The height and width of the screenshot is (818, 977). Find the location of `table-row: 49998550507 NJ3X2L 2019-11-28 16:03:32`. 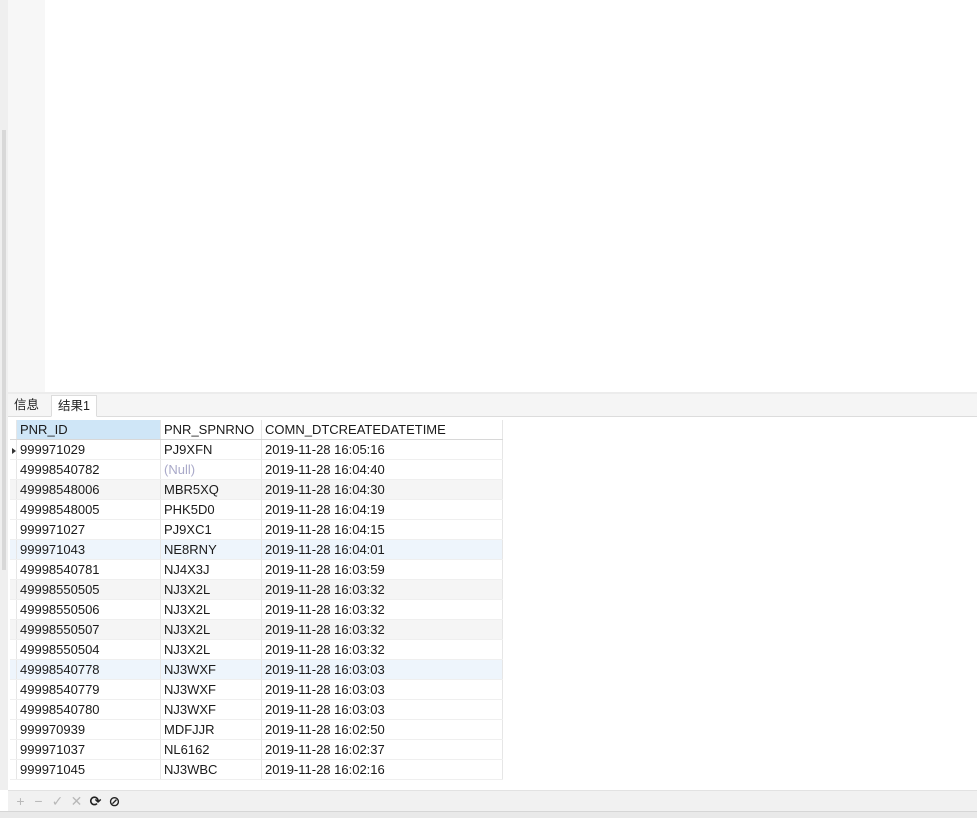

table-row: 49998550507 NJ3X2L 2019-11-28 16:03:32 is located at coordinates (256, 629).